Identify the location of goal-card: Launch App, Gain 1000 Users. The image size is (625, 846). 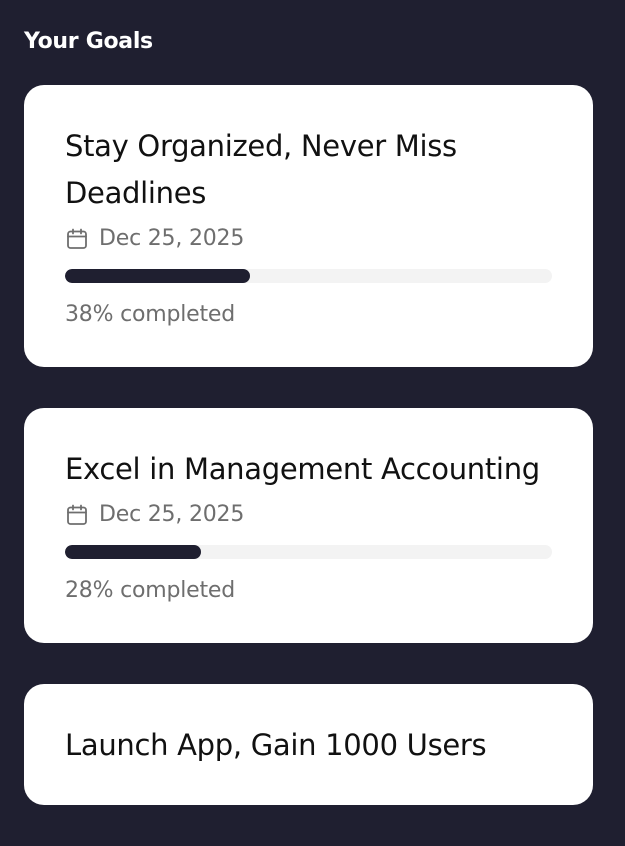
(308, 744).